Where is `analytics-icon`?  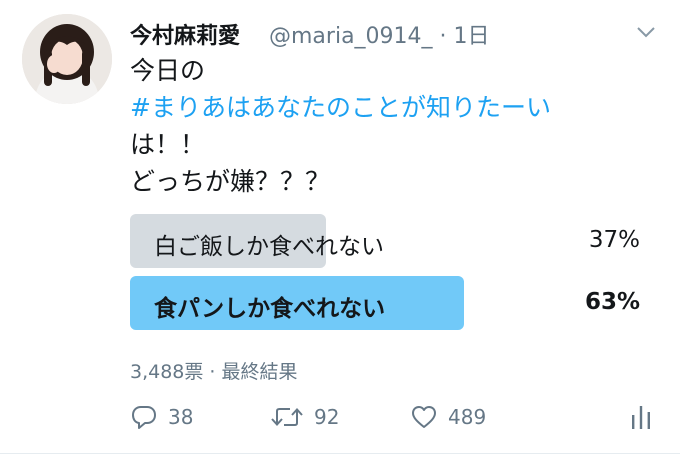
analytics-icon is located at coordinates (641, 417).